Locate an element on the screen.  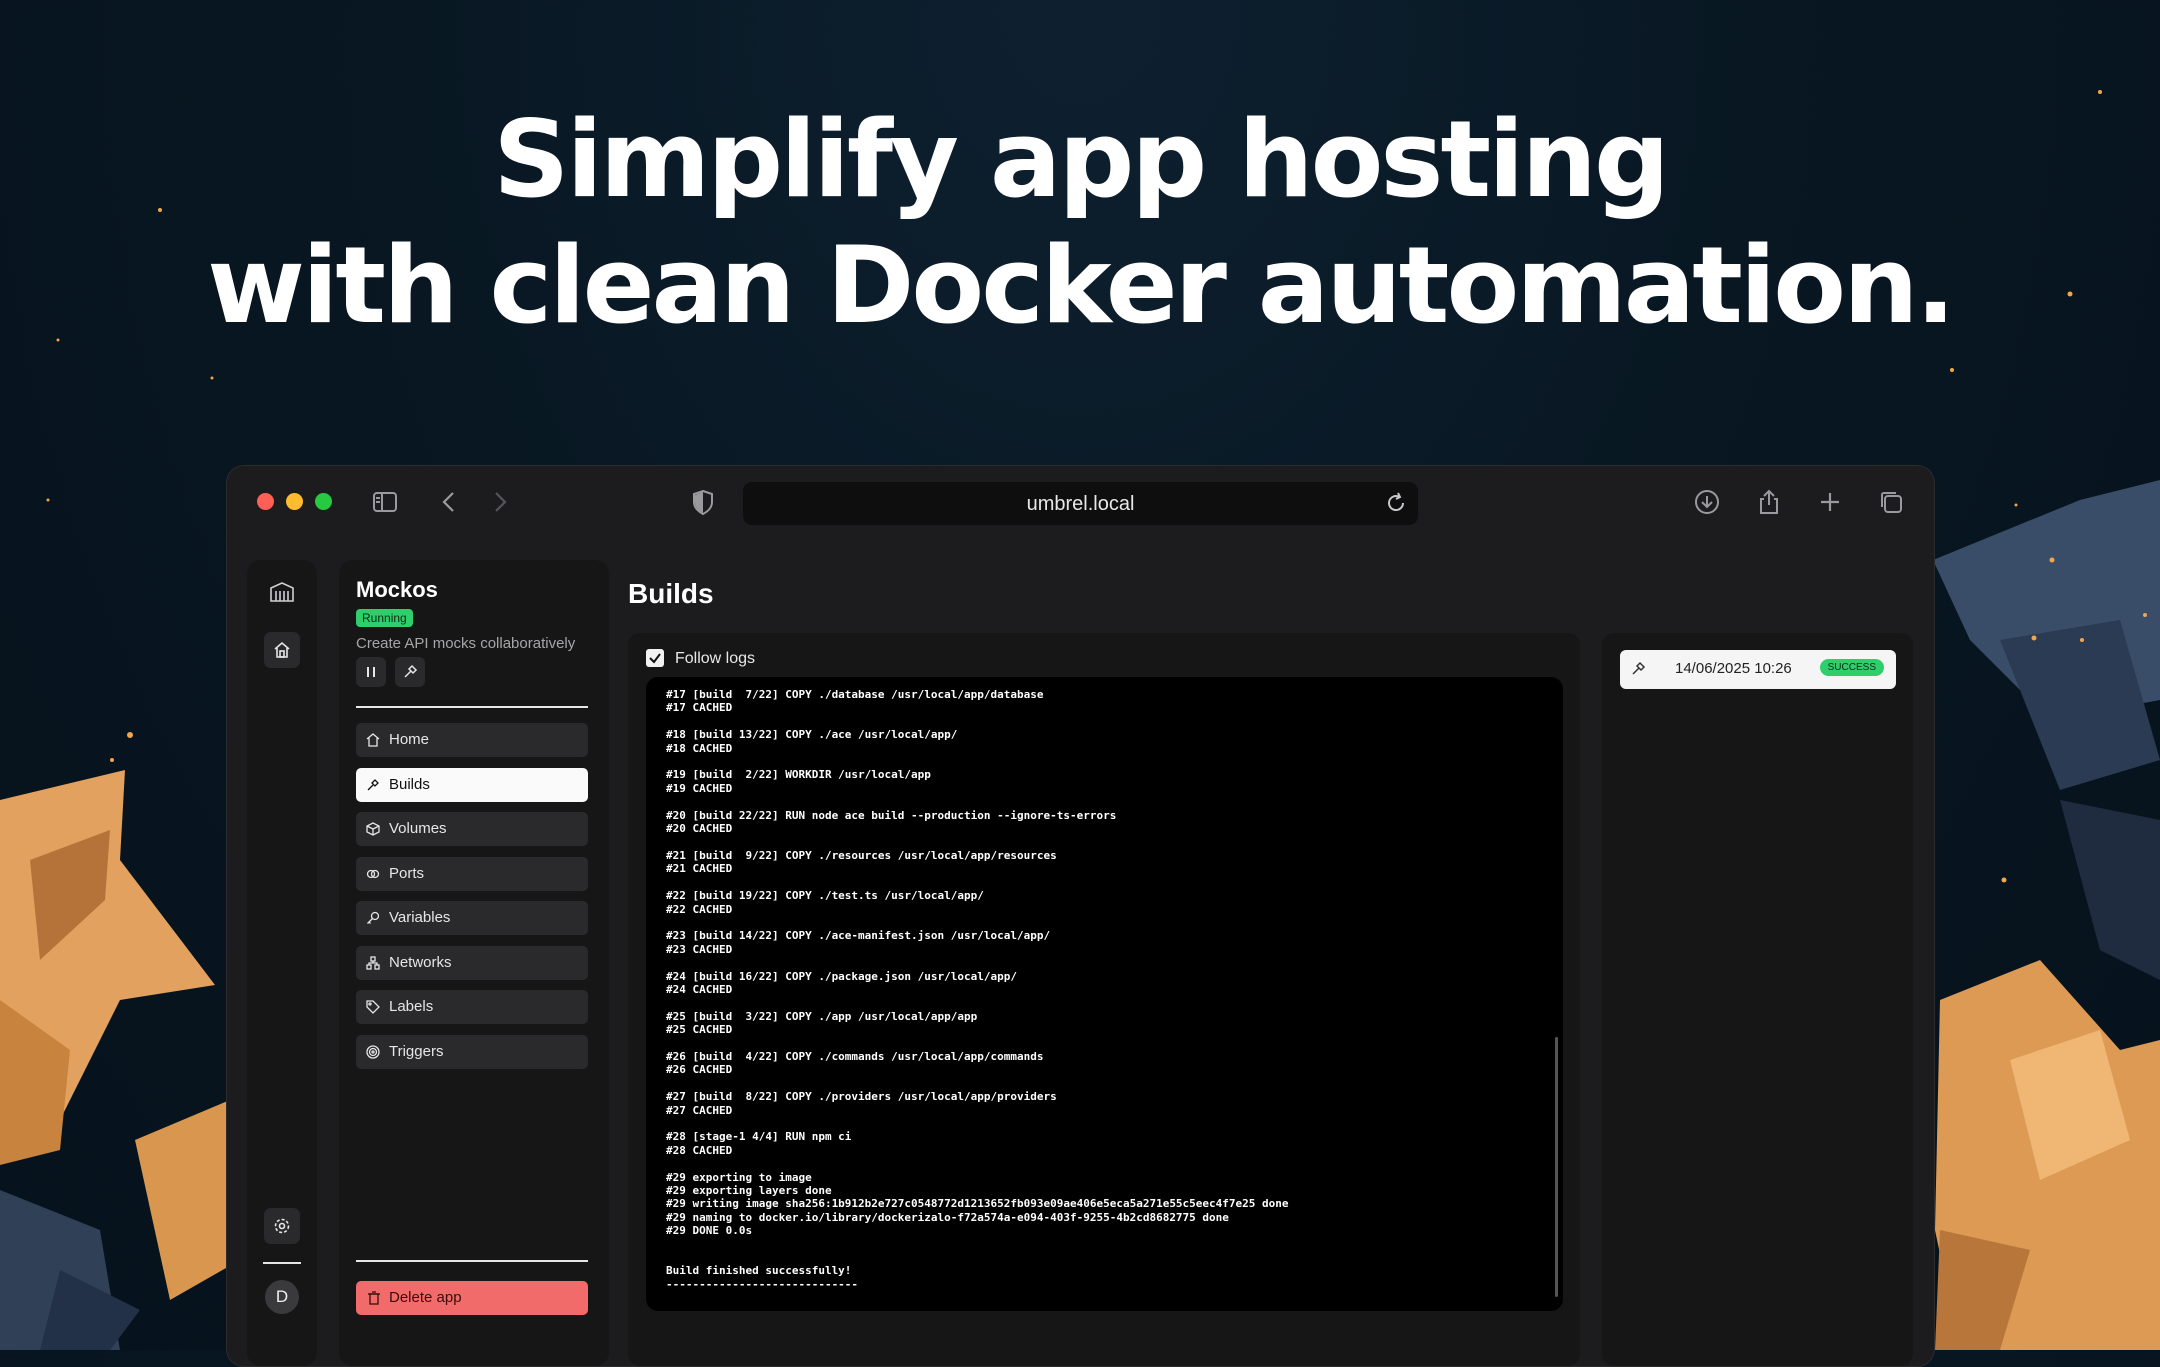
log-line: #22 CACHED is located at coordinates (699, 909).